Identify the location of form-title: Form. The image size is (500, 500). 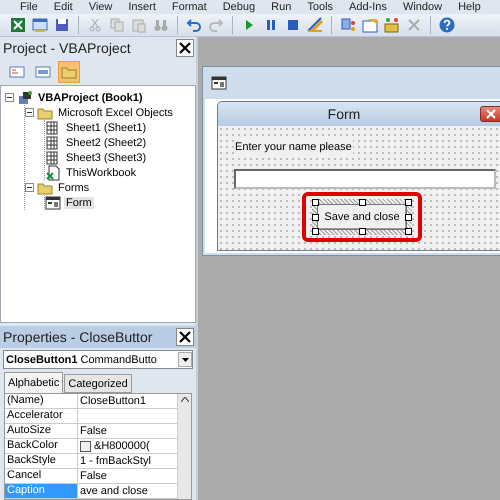
(344, 114).